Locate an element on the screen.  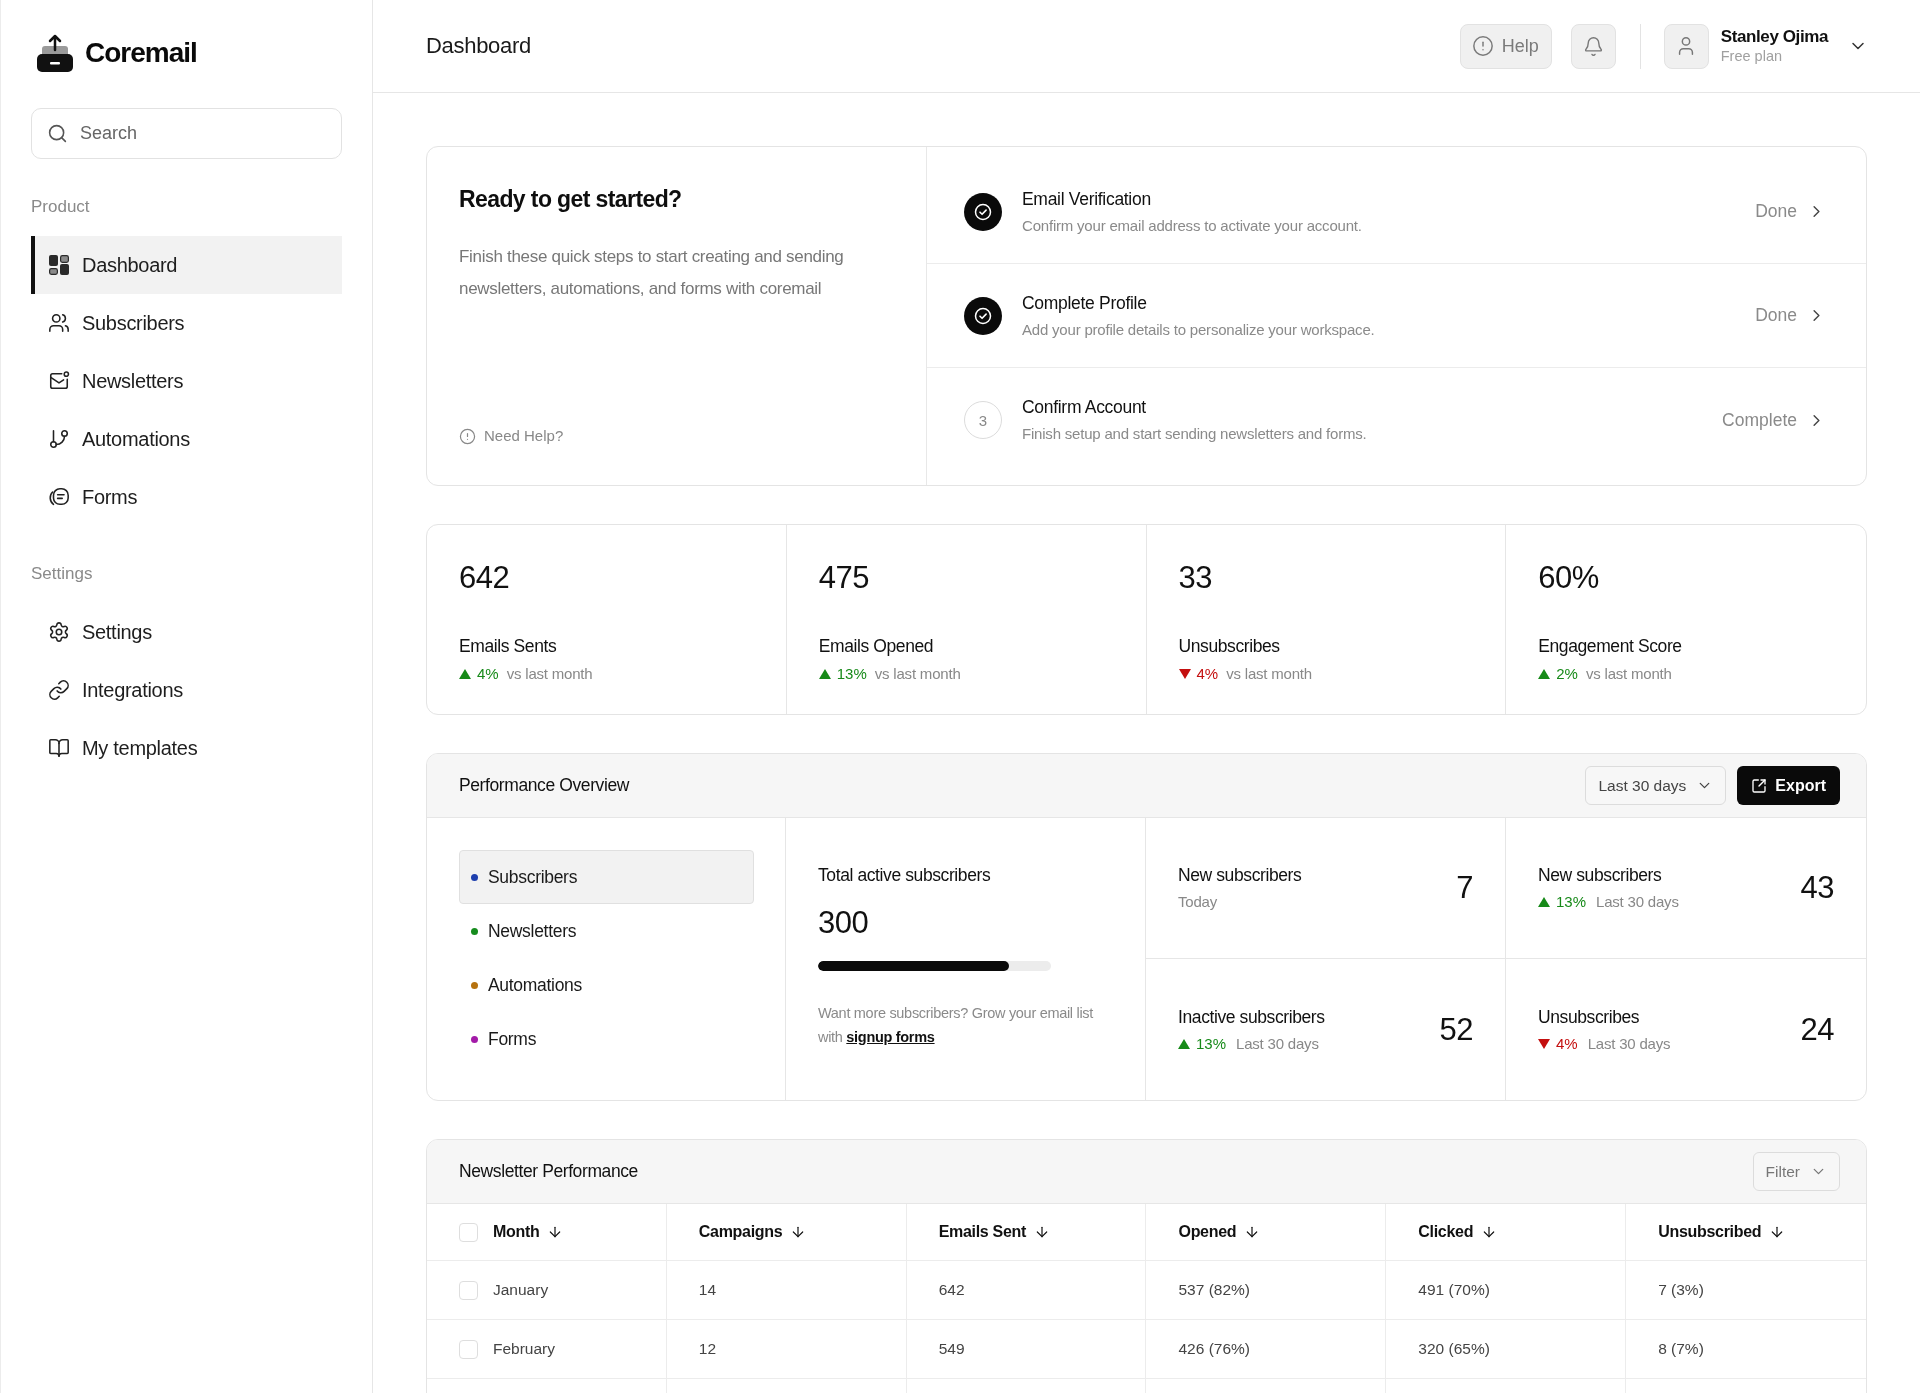
book-icon is located at coordinates (59, 748).